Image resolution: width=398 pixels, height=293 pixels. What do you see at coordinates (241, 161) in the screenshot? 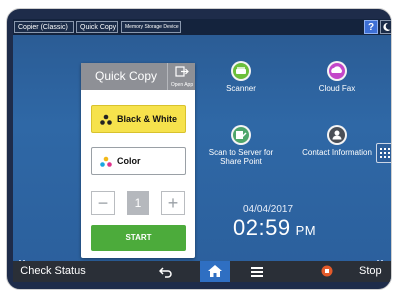
I see `scan-to-server-label-line2: Share Point` at bounding box center [241, 161].